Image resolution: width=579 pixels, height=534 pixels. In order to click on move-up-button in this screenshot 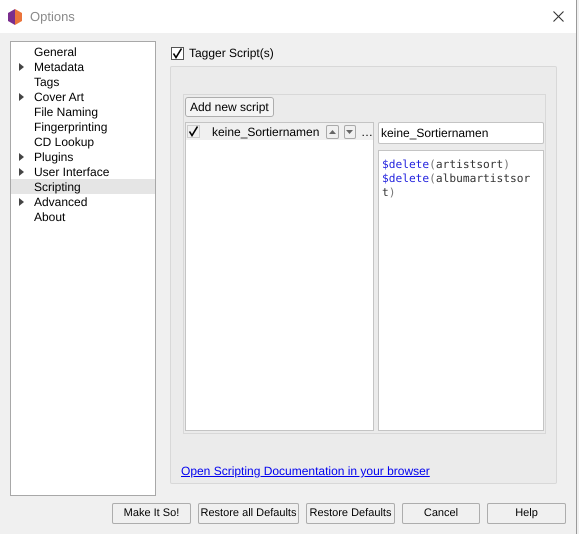, I will do `click(332, 131)`.